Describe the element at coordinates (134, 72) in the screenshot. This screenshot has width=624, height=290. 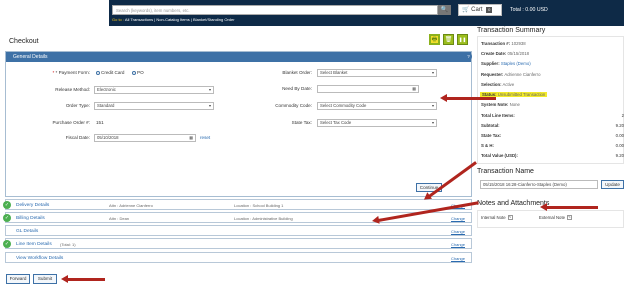
I see `radio-po` at that location.